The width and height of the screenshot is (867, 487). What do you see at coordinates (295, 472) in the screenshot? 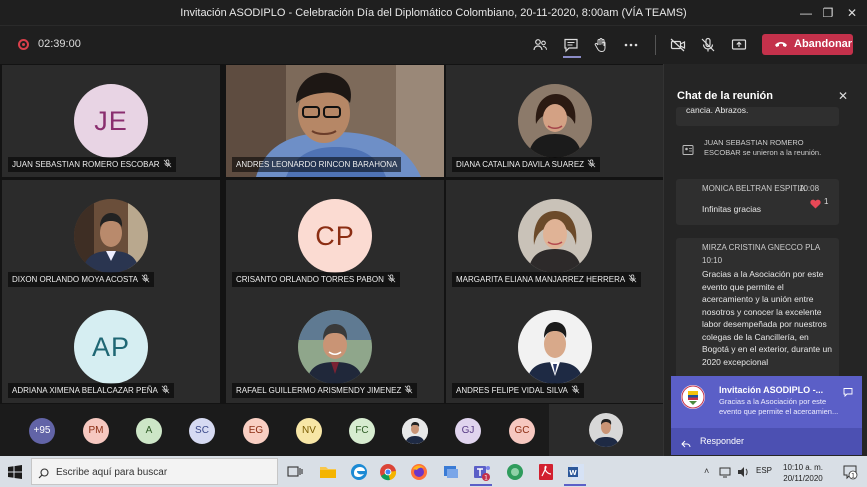
I see `task-view-icon` at bounding box center [295, 472].